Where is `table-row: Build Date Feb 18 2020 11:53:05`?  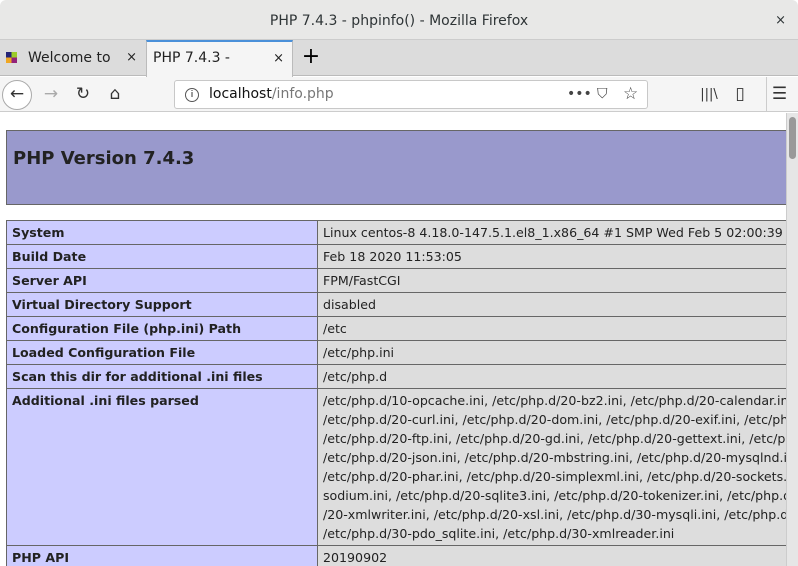
table-row: Build Date Feb 18 2020 11:53:05 is located at coordinates (396, 256).